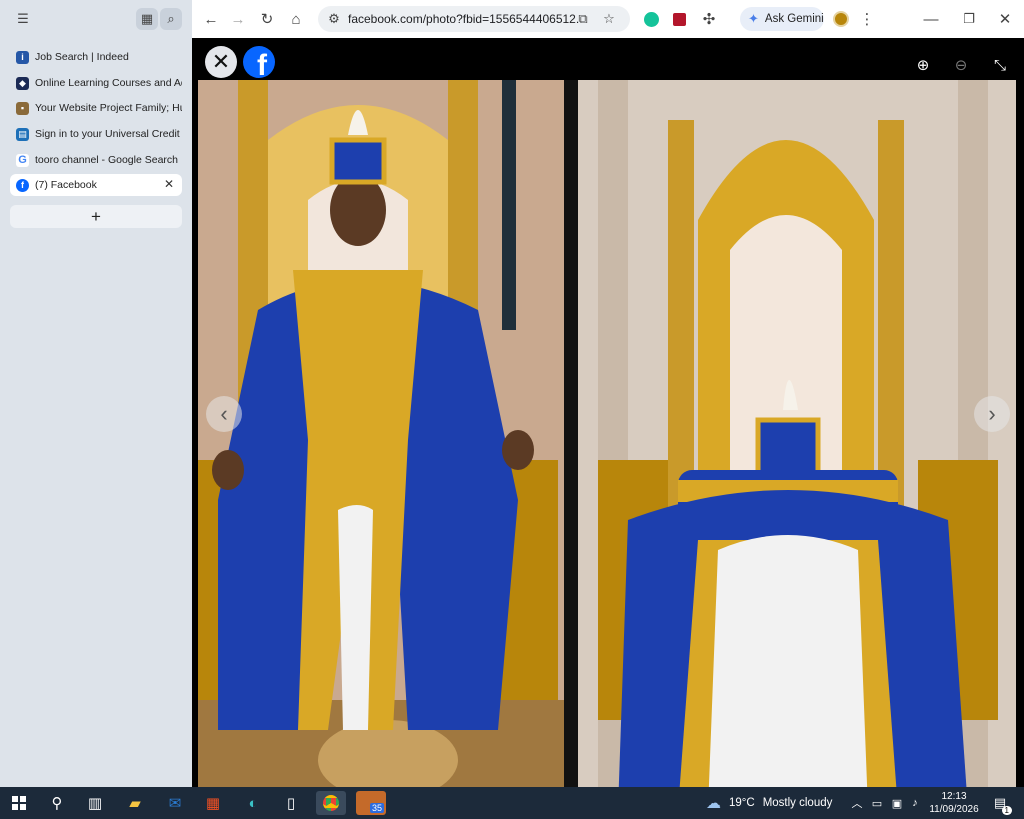 The width and height of the screenshot is (1024, 819). Describe the element at coordinates (66, 185) in the screenshot. I see `tab-label: (7) Facebook` at that location.